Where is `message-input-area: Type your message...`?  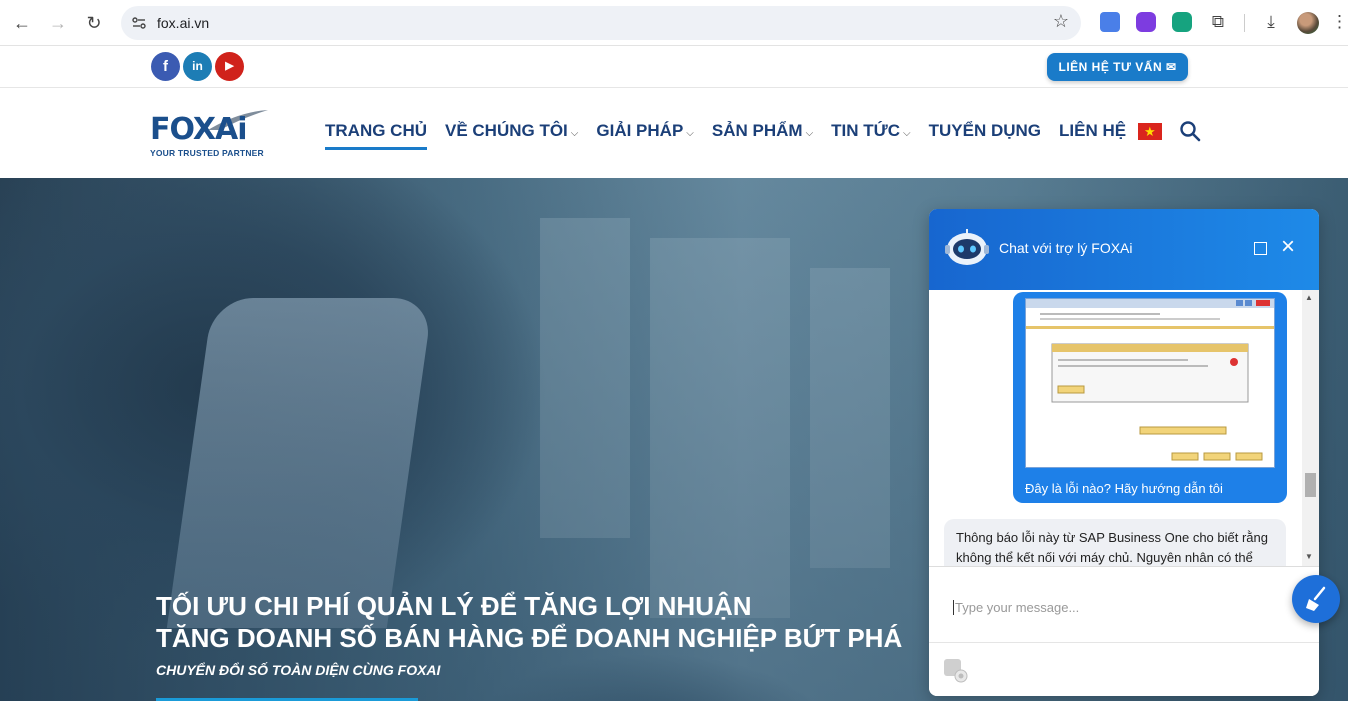
message-input-area: Type your message... is located at coordinates (1124, 604).